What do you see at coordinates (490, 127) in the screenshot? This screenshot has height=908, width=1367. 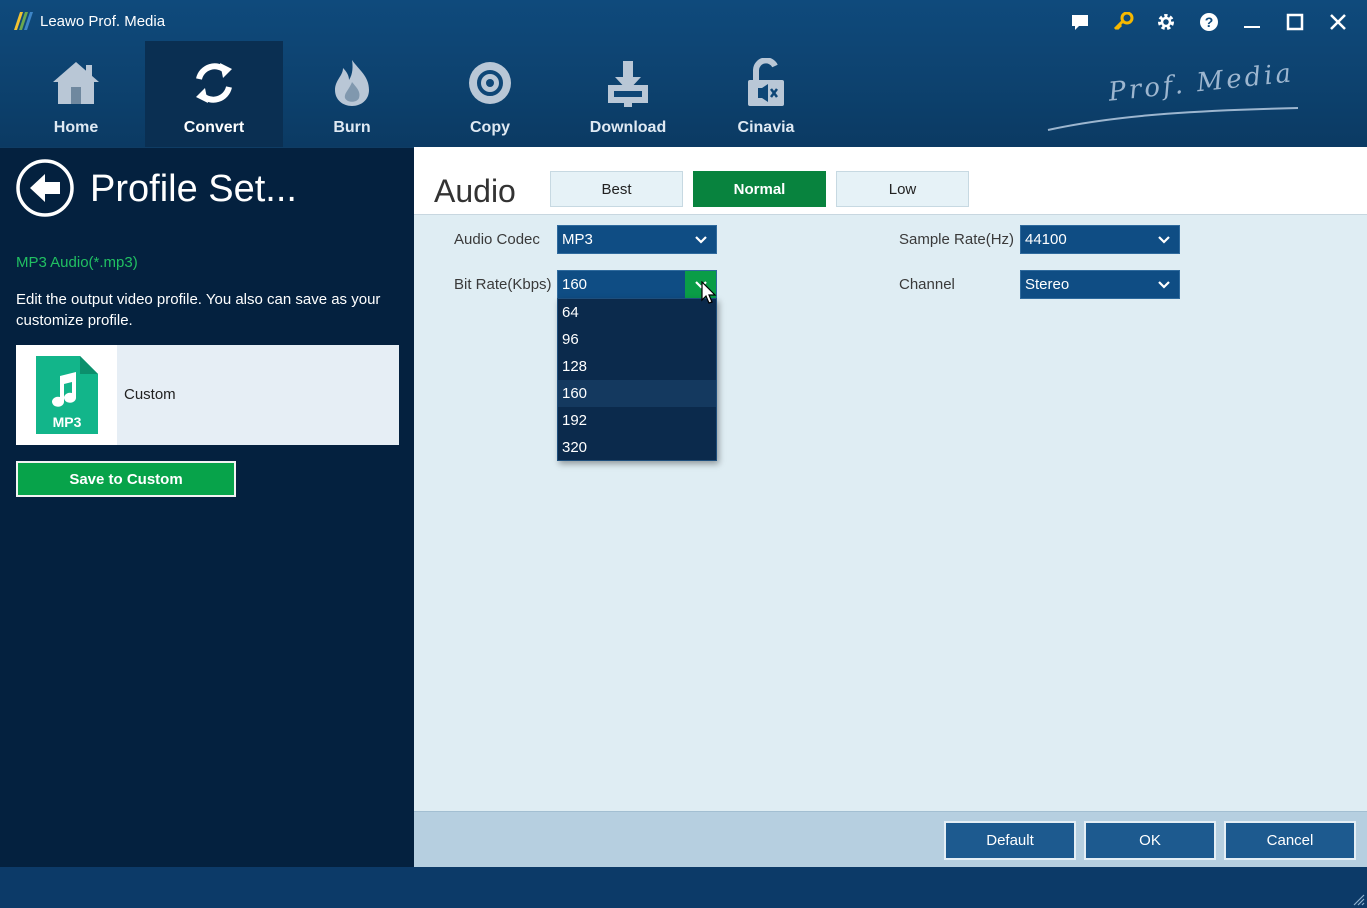 I see `nav-label-copy: Copy` at bounding box center [490, 127].